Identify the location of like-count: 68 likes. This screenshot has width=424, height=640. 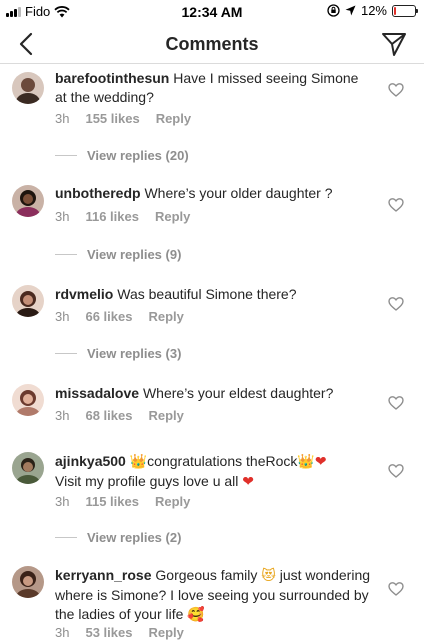
(108, 415).